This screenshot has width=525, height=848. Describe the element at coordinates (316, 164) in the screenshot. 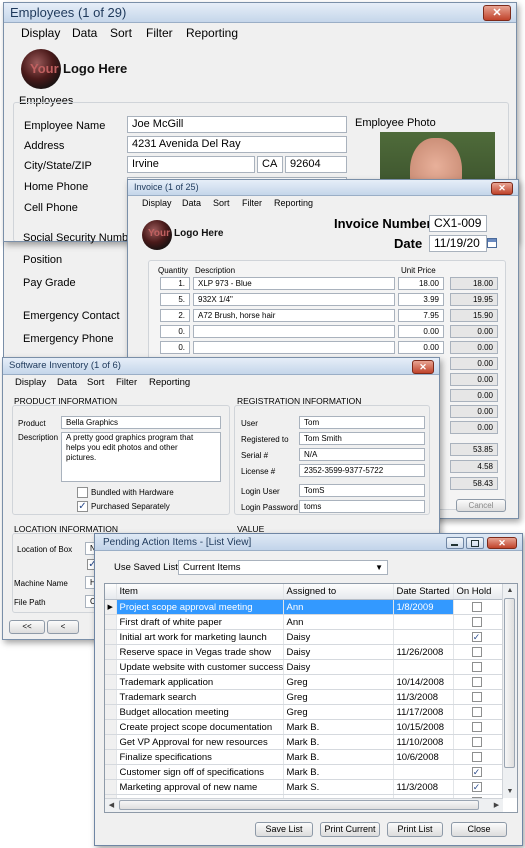

I see `zip-field: 92604` at that location.